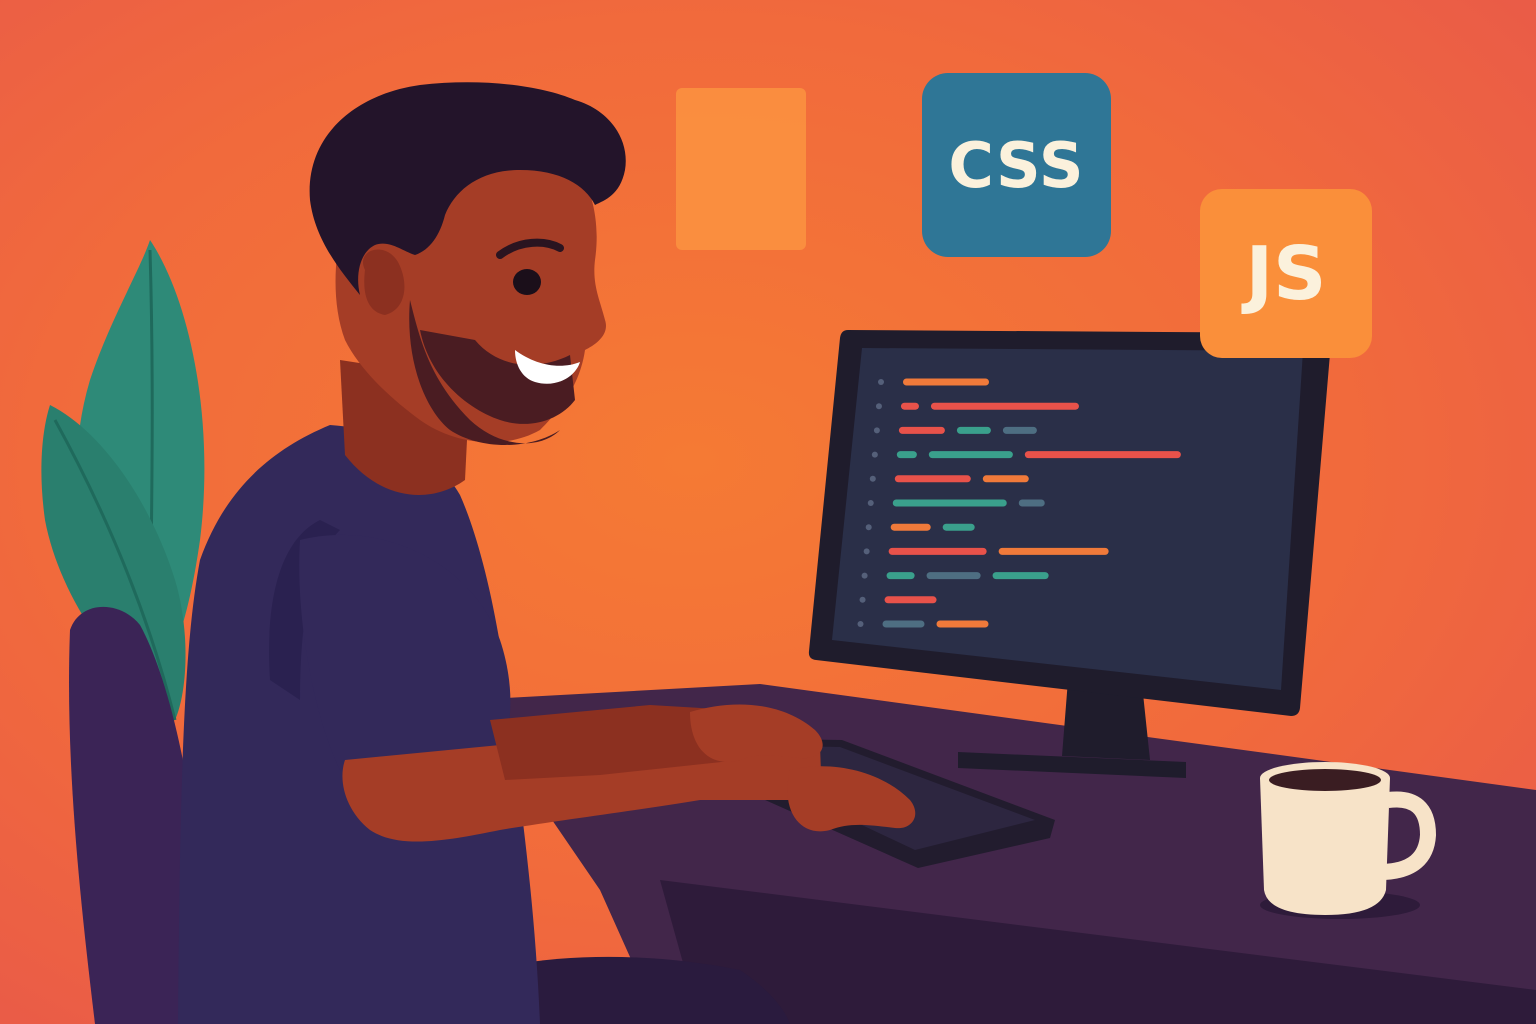 This screenshot has height=1024, width=1536. I want to click on js-badge-label: JS, so click(1286, 273).